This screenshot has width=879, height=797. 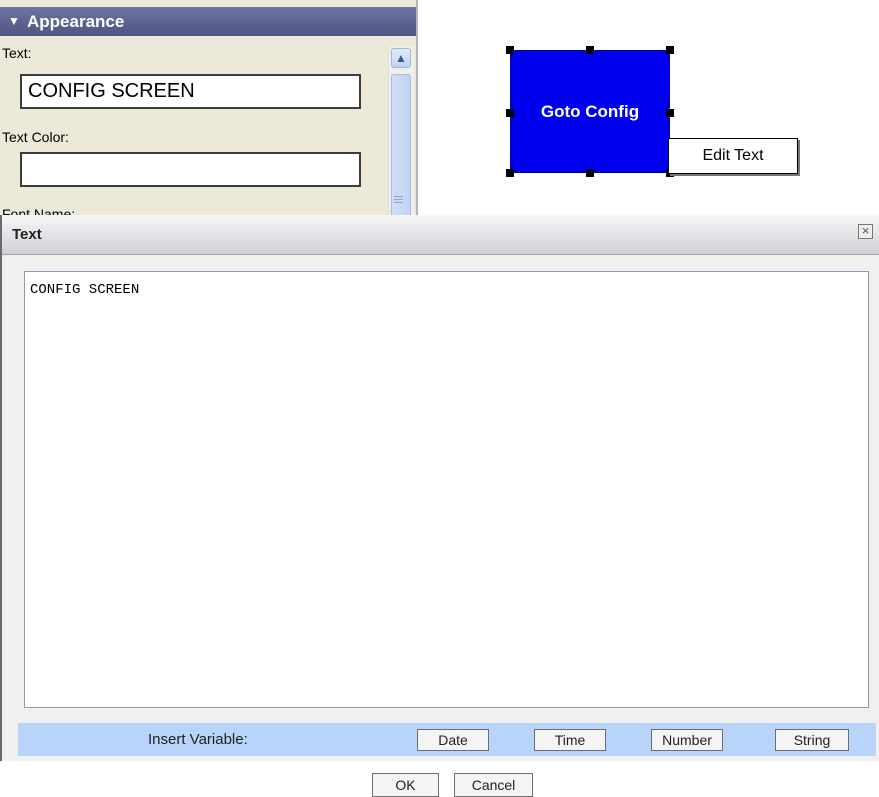 What do you see at coordinates (670, 113) in the screenshot?
I see `resize-handle-e` at bounding box center [670, 113].